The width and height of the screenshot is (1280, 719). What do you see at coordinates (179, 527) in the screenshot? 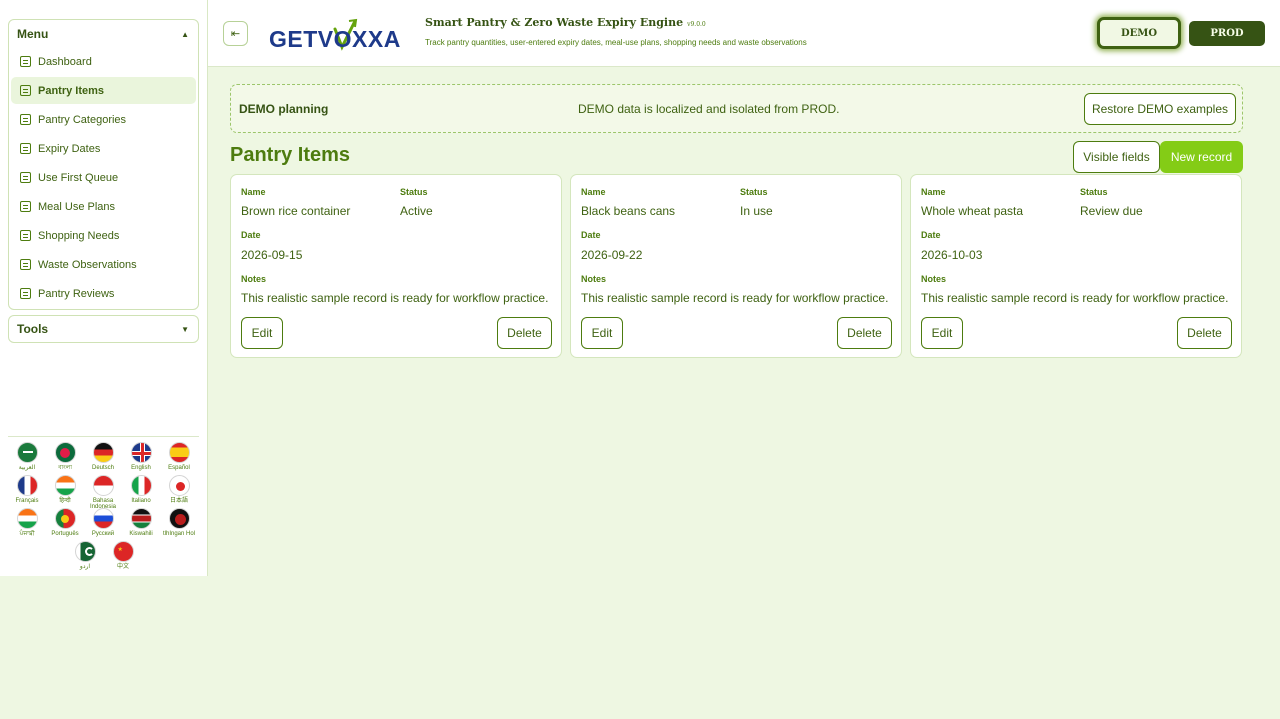
I see `language-klingon: tlhIngan Hol` at bounding box center [179, 527].